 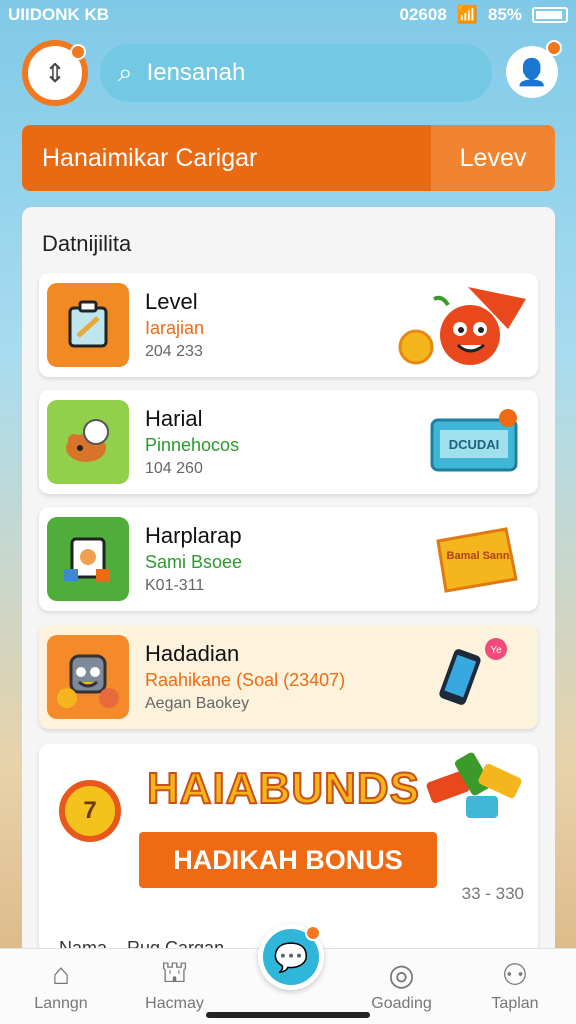 What do you see at coordinates (550, 15) in the screenshot?
I see `battery-icon` at bounding box center [550, 15].